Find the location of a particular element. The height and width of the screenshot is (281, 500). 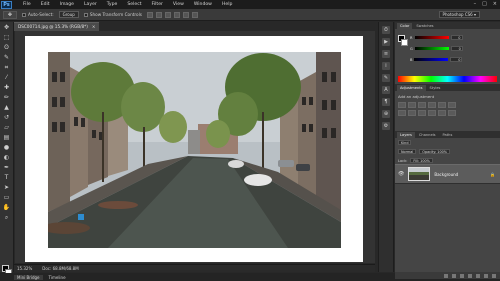

black-white-icon is located at coordinates (412, 113).